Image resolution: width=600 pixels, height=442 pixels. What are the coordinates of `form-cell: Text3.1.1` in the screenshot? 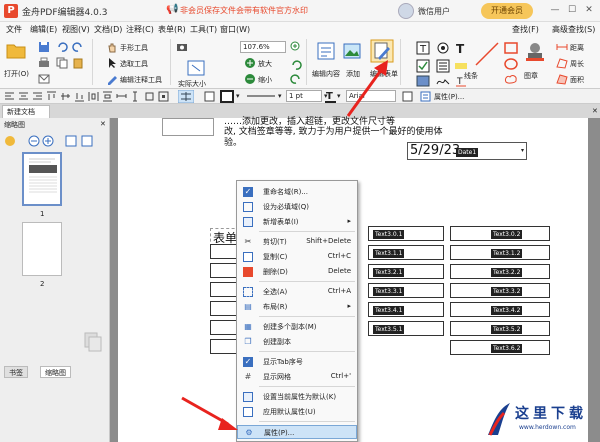 It's located at (406, 252).